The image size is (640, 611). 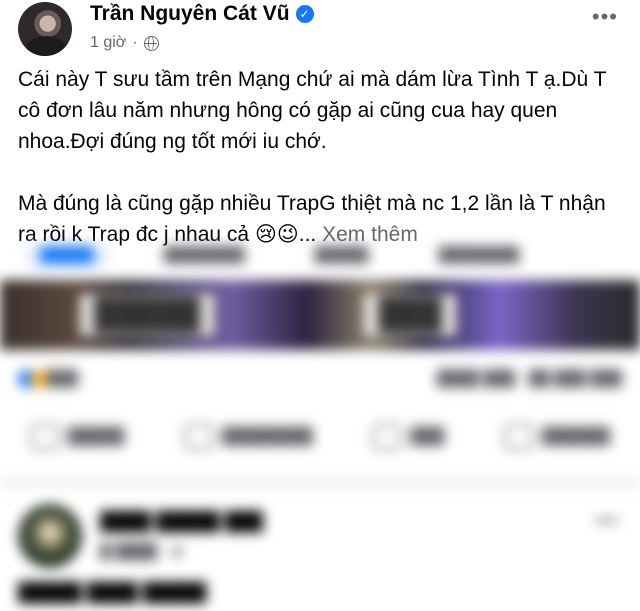 What do you see at coordinates (370, 234) in the screenshot?
I see `see-more-link: Xem thêm` at bounding box center [370, 234].